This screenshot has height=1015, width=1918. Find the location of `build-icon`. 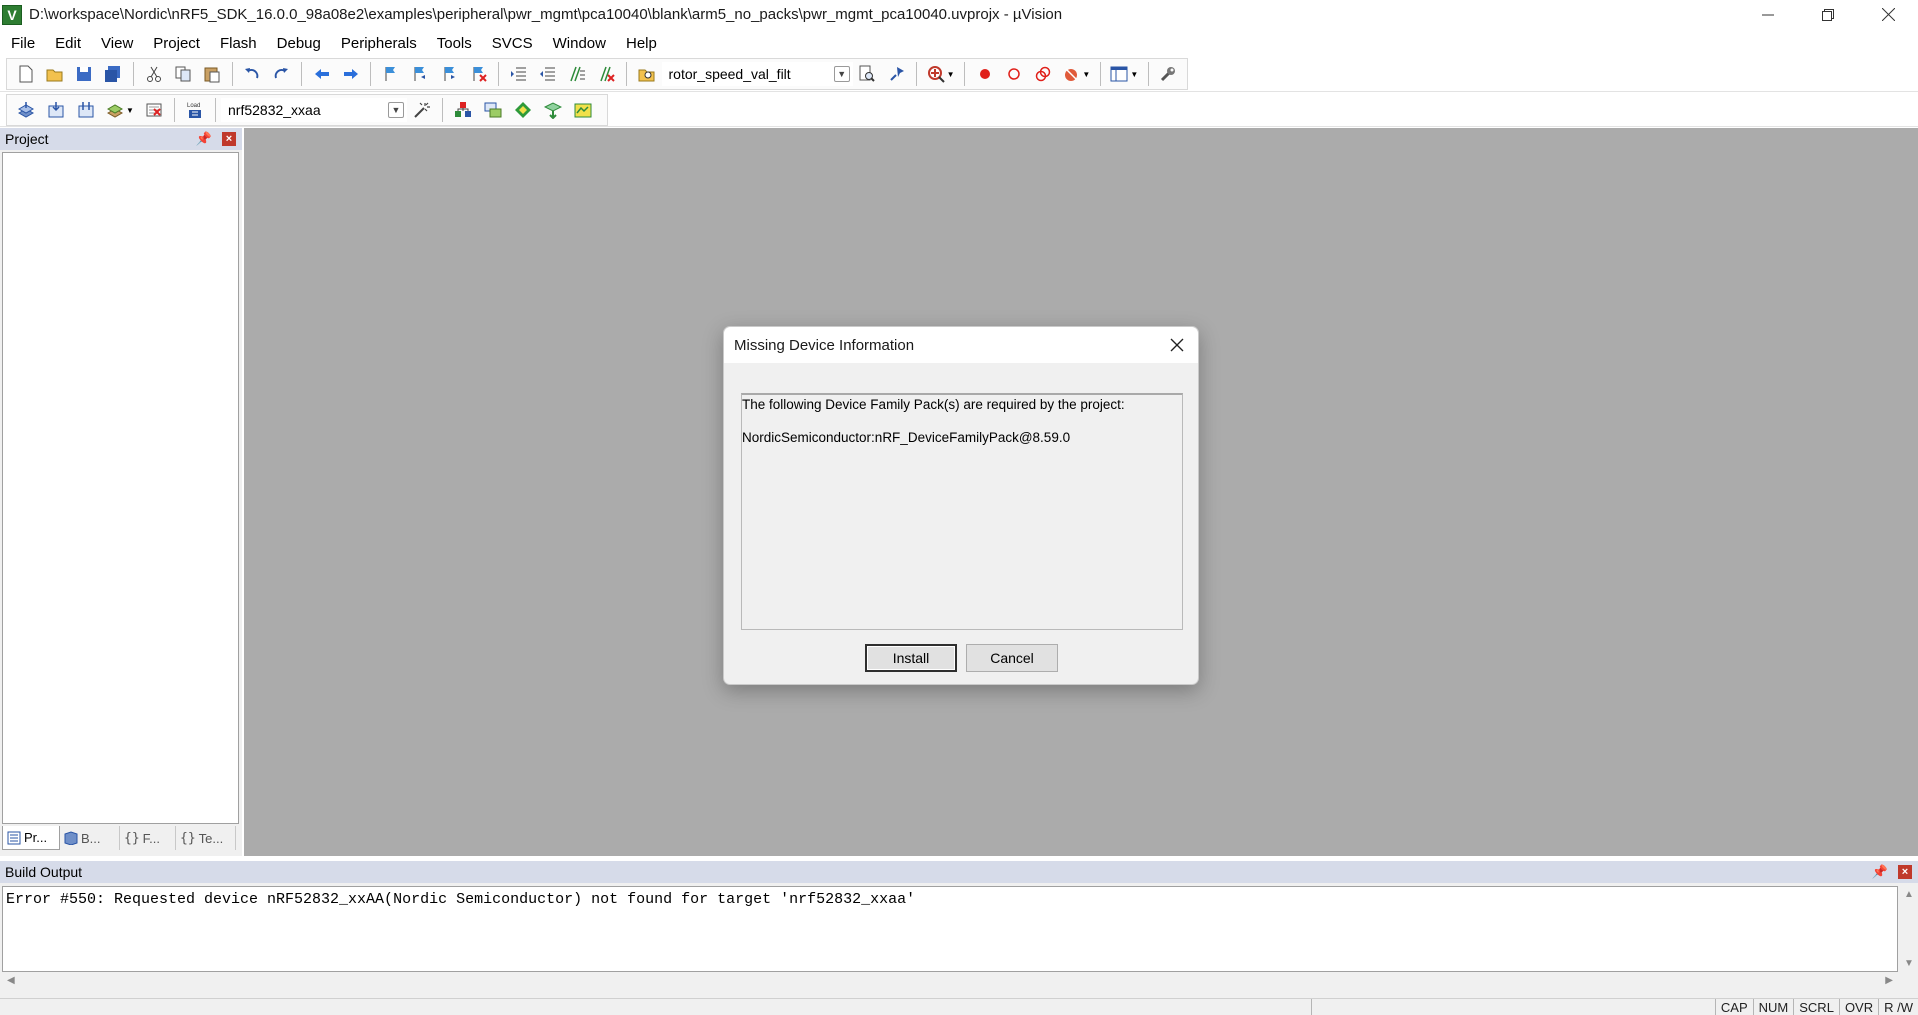

build-icon is located at coordinates (56, 110).